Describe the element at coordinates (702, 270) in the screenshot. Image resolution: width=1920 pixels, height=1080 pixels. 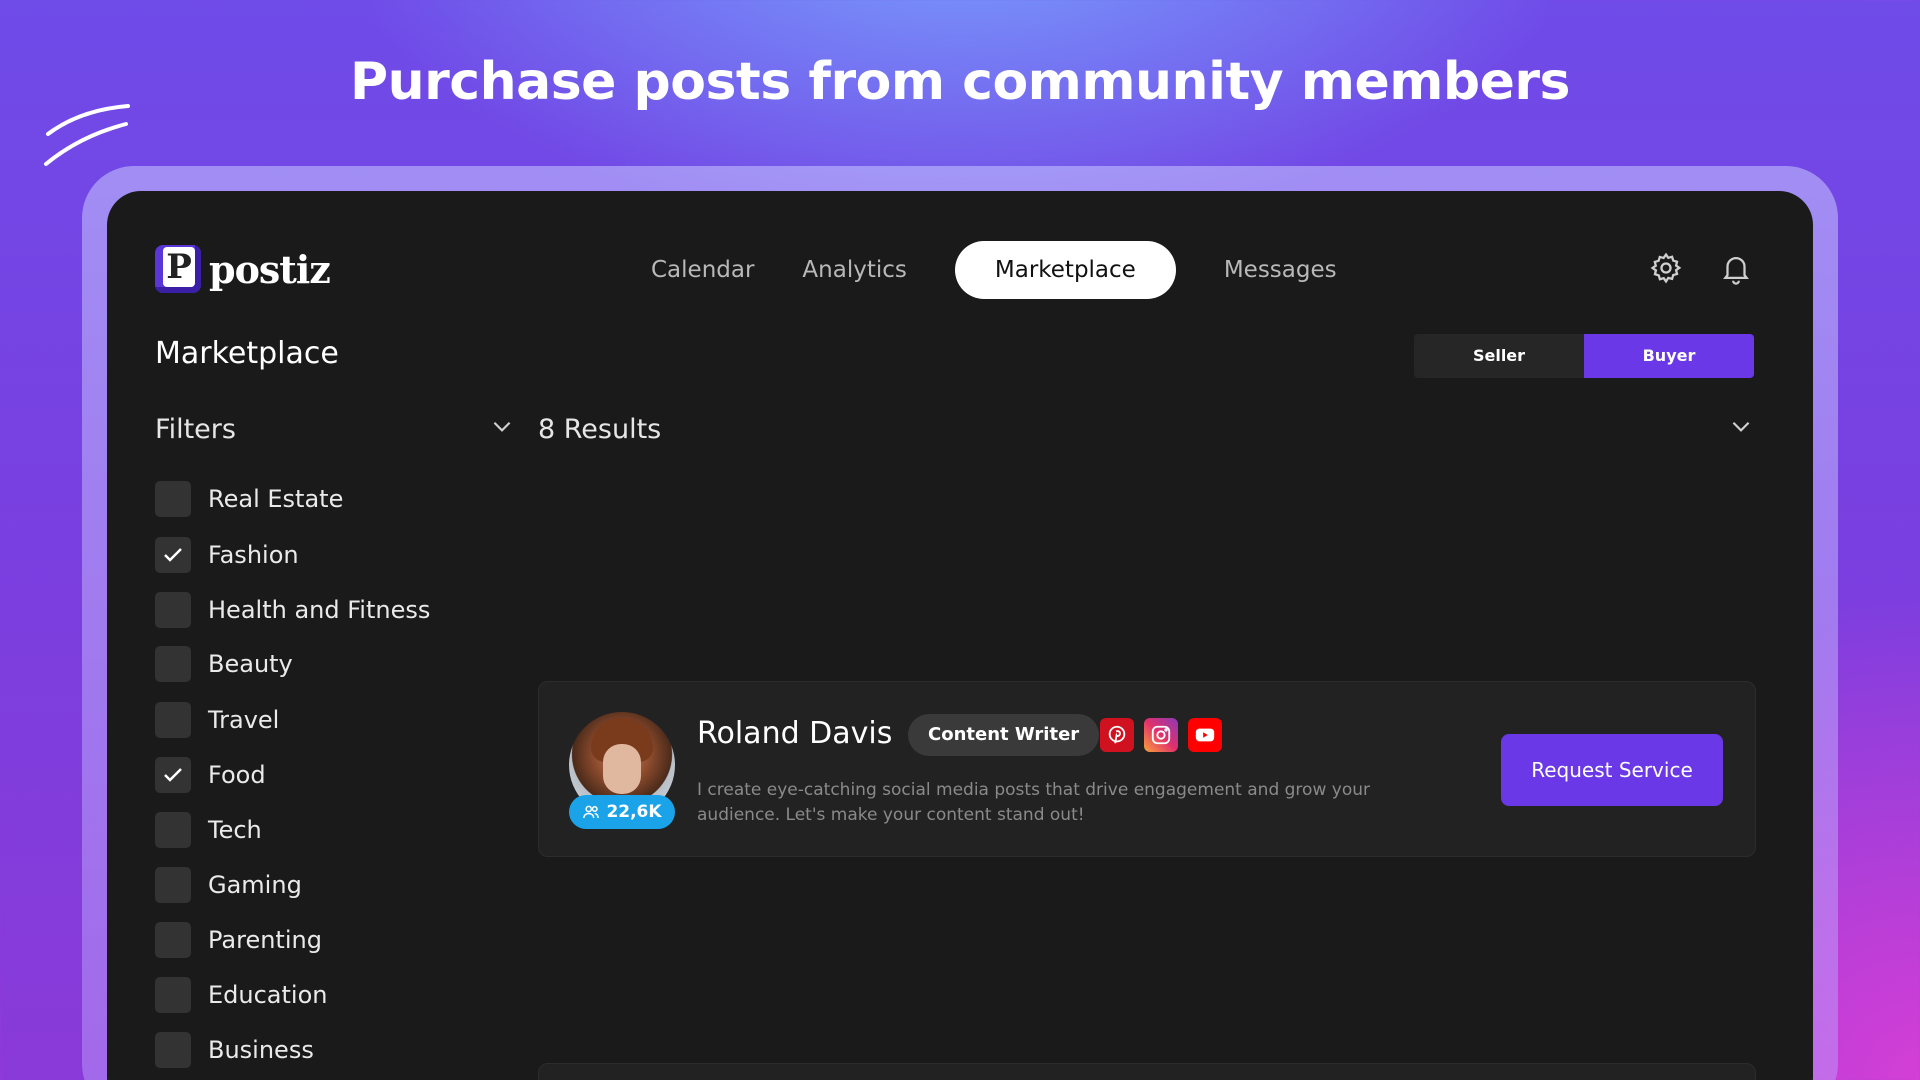
I see `nav-calendar: Calendar` at that location.